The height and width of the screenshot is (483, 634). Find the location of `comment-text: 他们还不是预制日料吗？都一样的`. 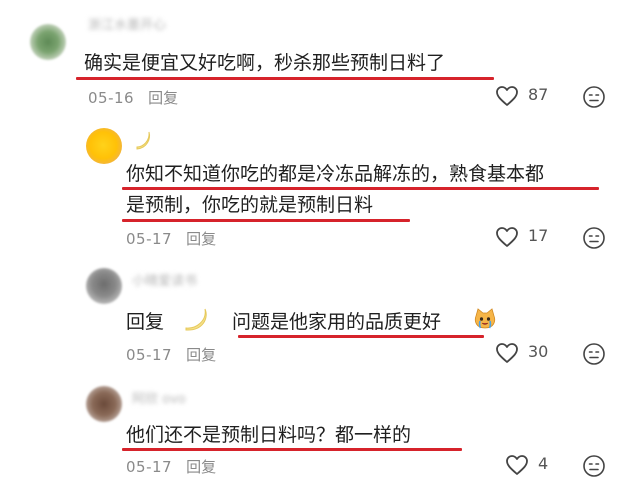

comment-text: 他们还不是预制日料吗？都一样的 is located at coordinates (269, 435).